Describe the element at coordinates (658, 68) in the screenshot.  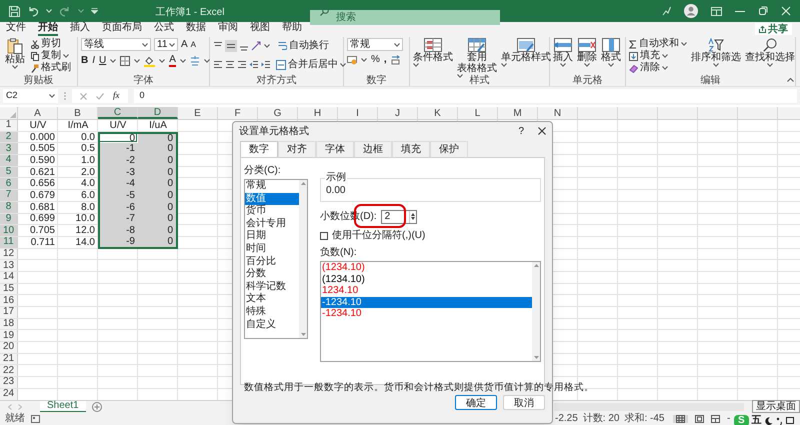
I see `clear-button: 清除` at that location.